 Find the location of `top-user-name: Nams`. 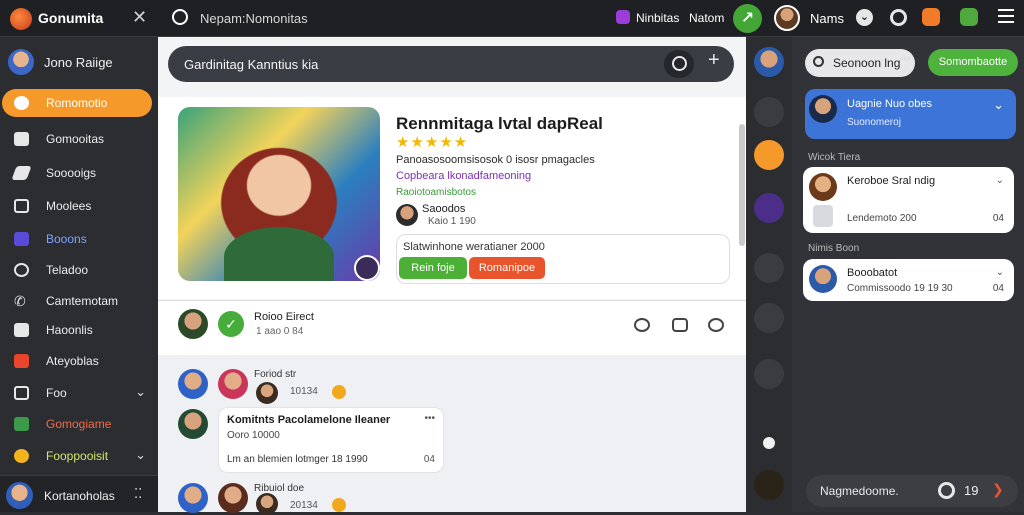

top-user-name: Nams is located at coordinates (827, 18).